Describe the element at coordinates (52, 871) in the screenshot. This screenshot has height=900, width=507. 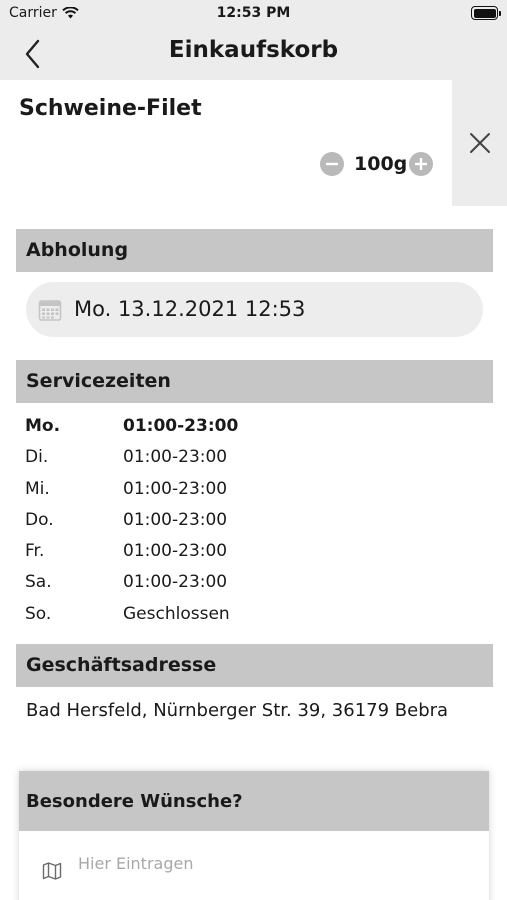
I see `map-icon` at that location.